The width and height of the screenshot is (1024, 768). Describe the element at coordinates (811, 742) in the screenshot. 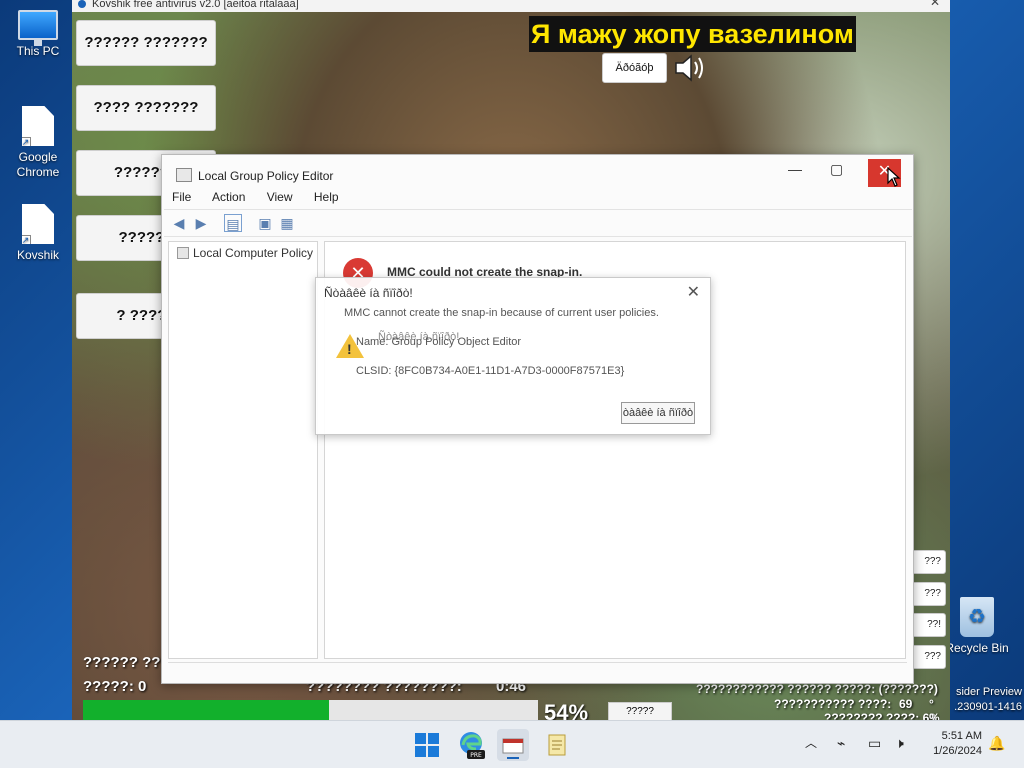

I see `chevron-up-icon: ︿` at that location.